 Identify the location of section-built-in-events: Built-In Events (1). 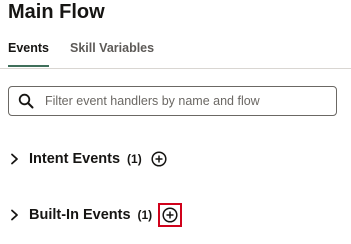
(95, 215).